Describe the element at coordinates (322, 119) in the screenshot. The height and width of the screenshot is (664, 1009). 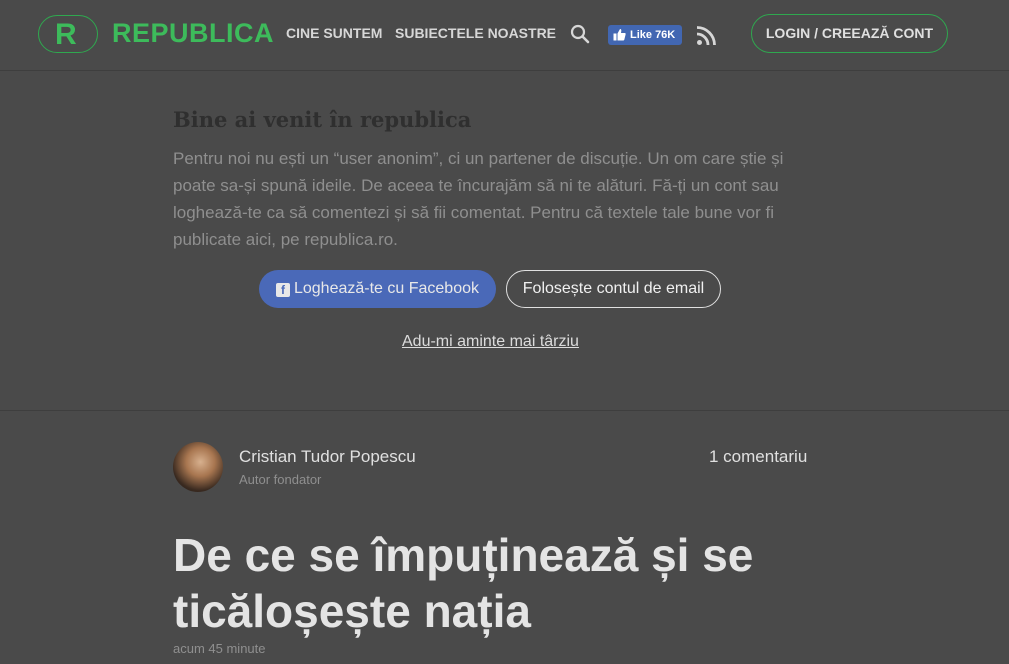
I see `welcome-title: Bine ai venit în republica` at that location.